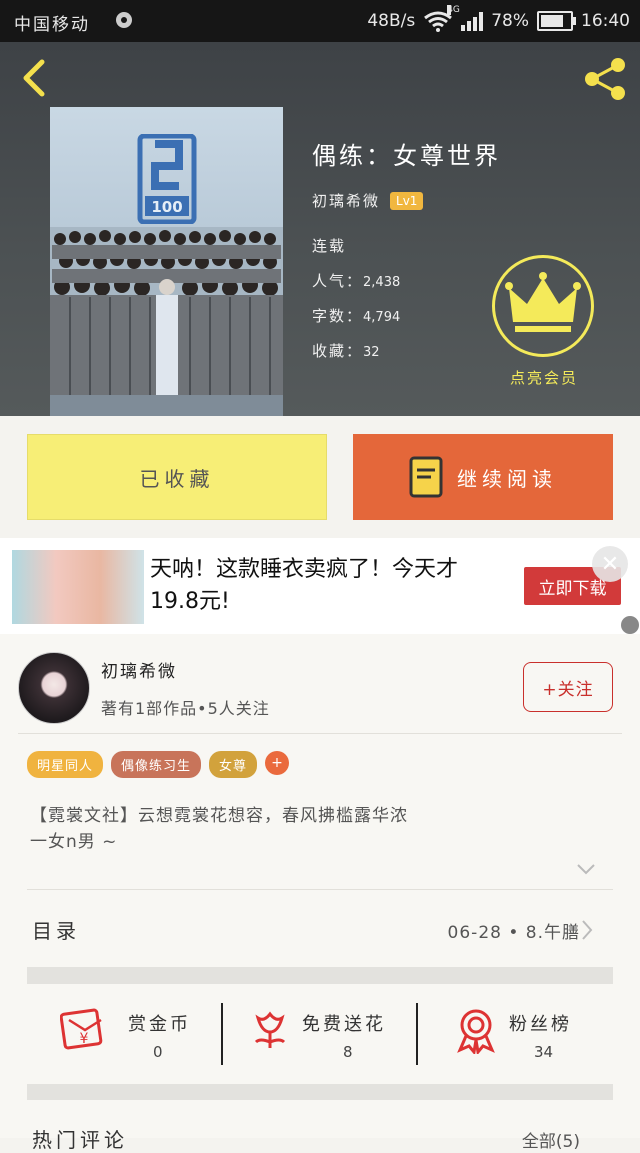 The height and width of the screenshot is (1153, 640). Describe the element at coordinates (124, 20) in the screenshot. I see `notification-icon` at that location.